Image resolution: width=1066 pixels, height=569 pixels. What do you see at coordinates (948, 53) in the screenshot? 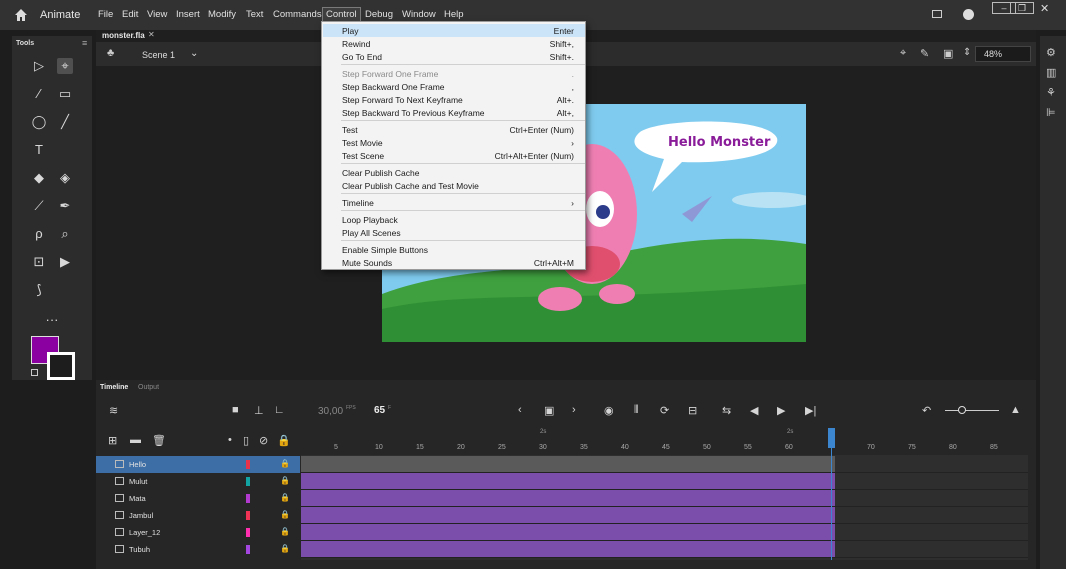
I see `clip-stage-icon: ▣` at bounding box center [948, 53].